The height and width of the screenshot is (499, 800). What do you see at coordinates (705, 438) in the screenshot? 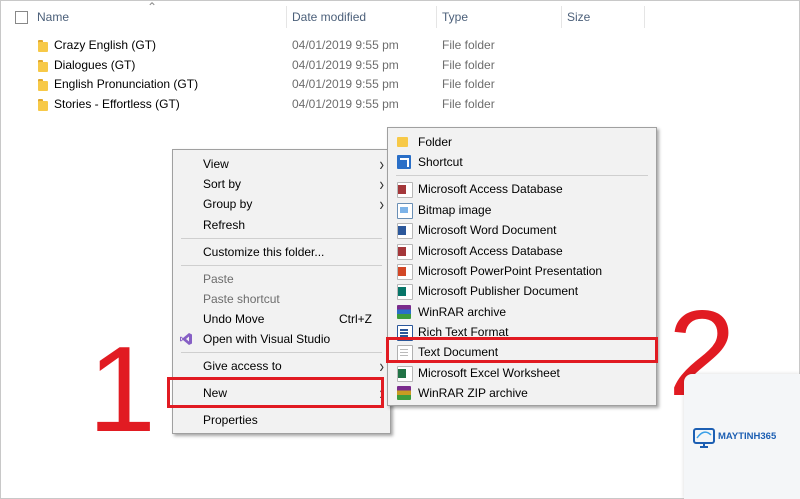
I see `maytinh365-logo-icon` at bounding box center [705, 438].